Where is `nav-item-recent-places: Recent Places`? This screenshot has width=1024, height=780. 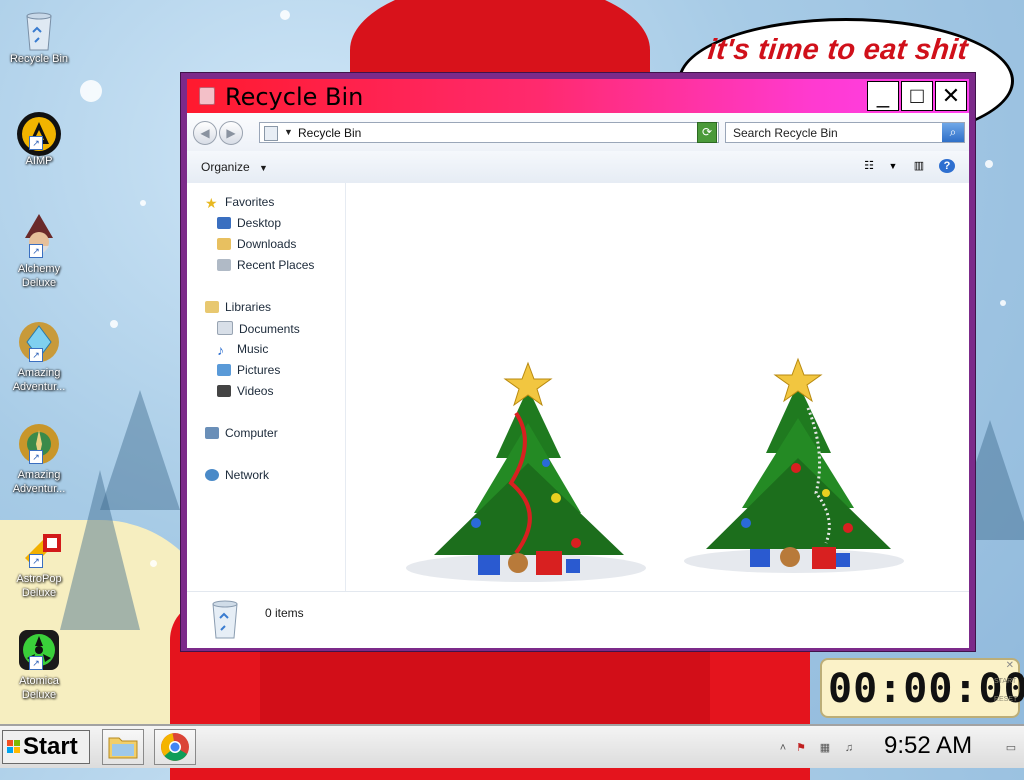
nav-item-recent-places: Recent Places is located at coordinates (265, 265).